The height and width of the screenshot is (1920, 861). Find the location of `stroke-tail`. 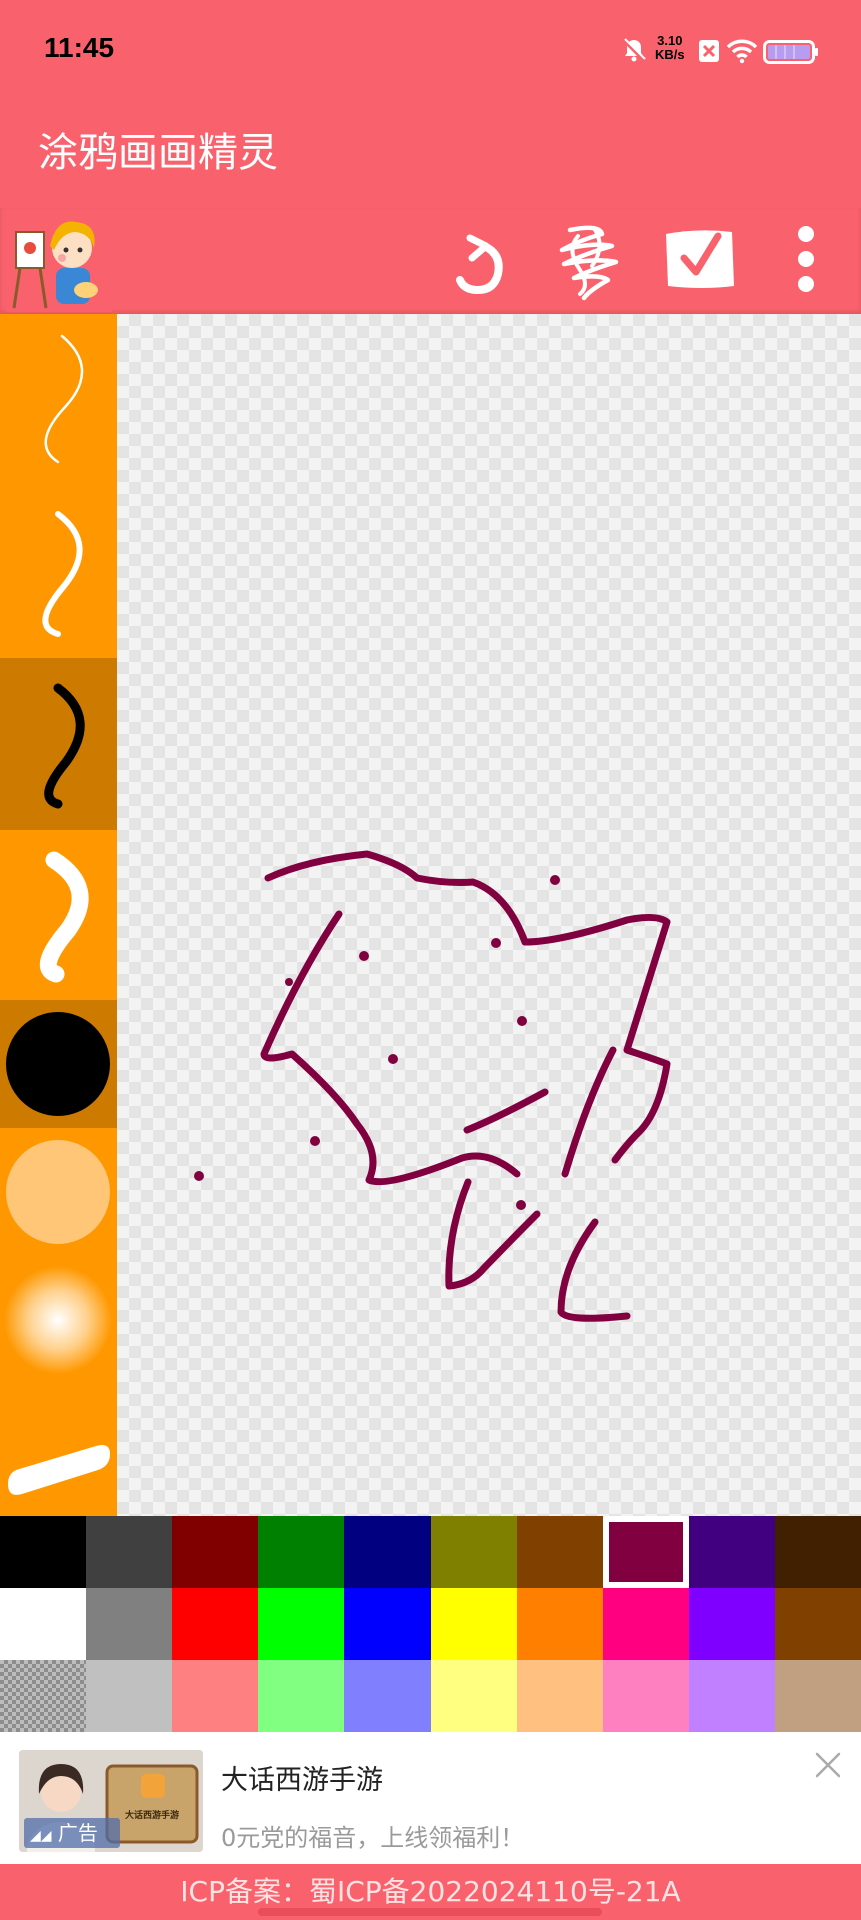

stroke-tail is located at coordinates (594, 1270).